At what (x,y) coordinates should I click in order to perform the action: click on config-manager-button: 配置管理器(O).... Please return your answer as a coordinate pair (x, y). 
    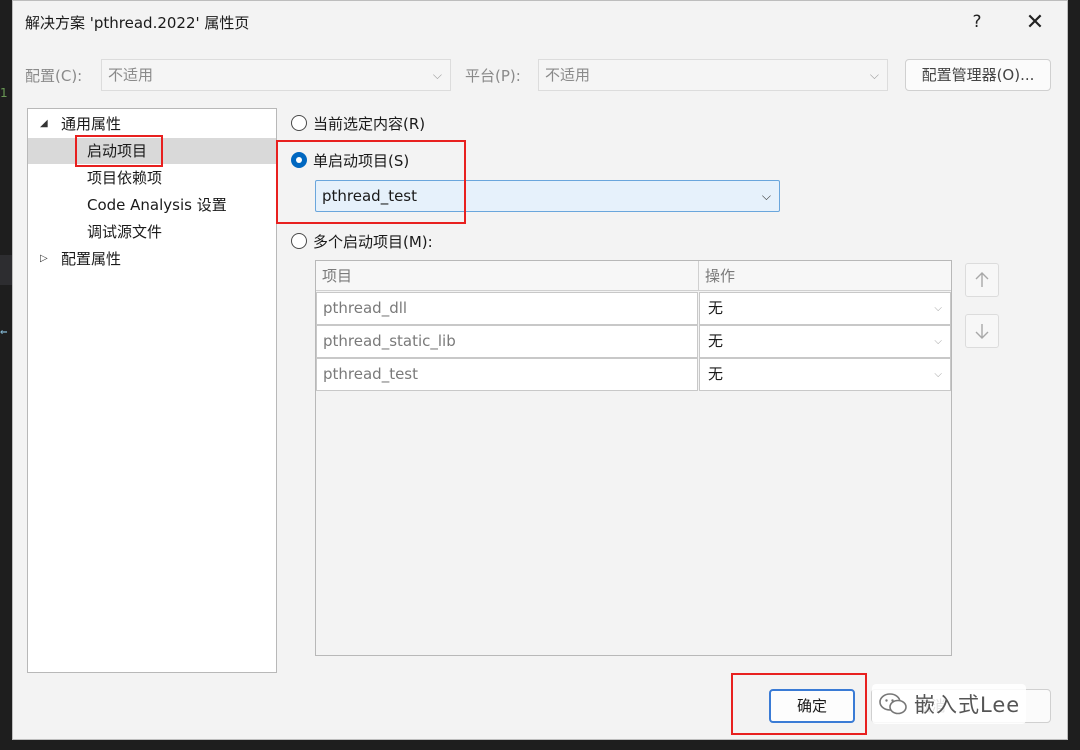
    Looking at the image, I should click on (978, 75).